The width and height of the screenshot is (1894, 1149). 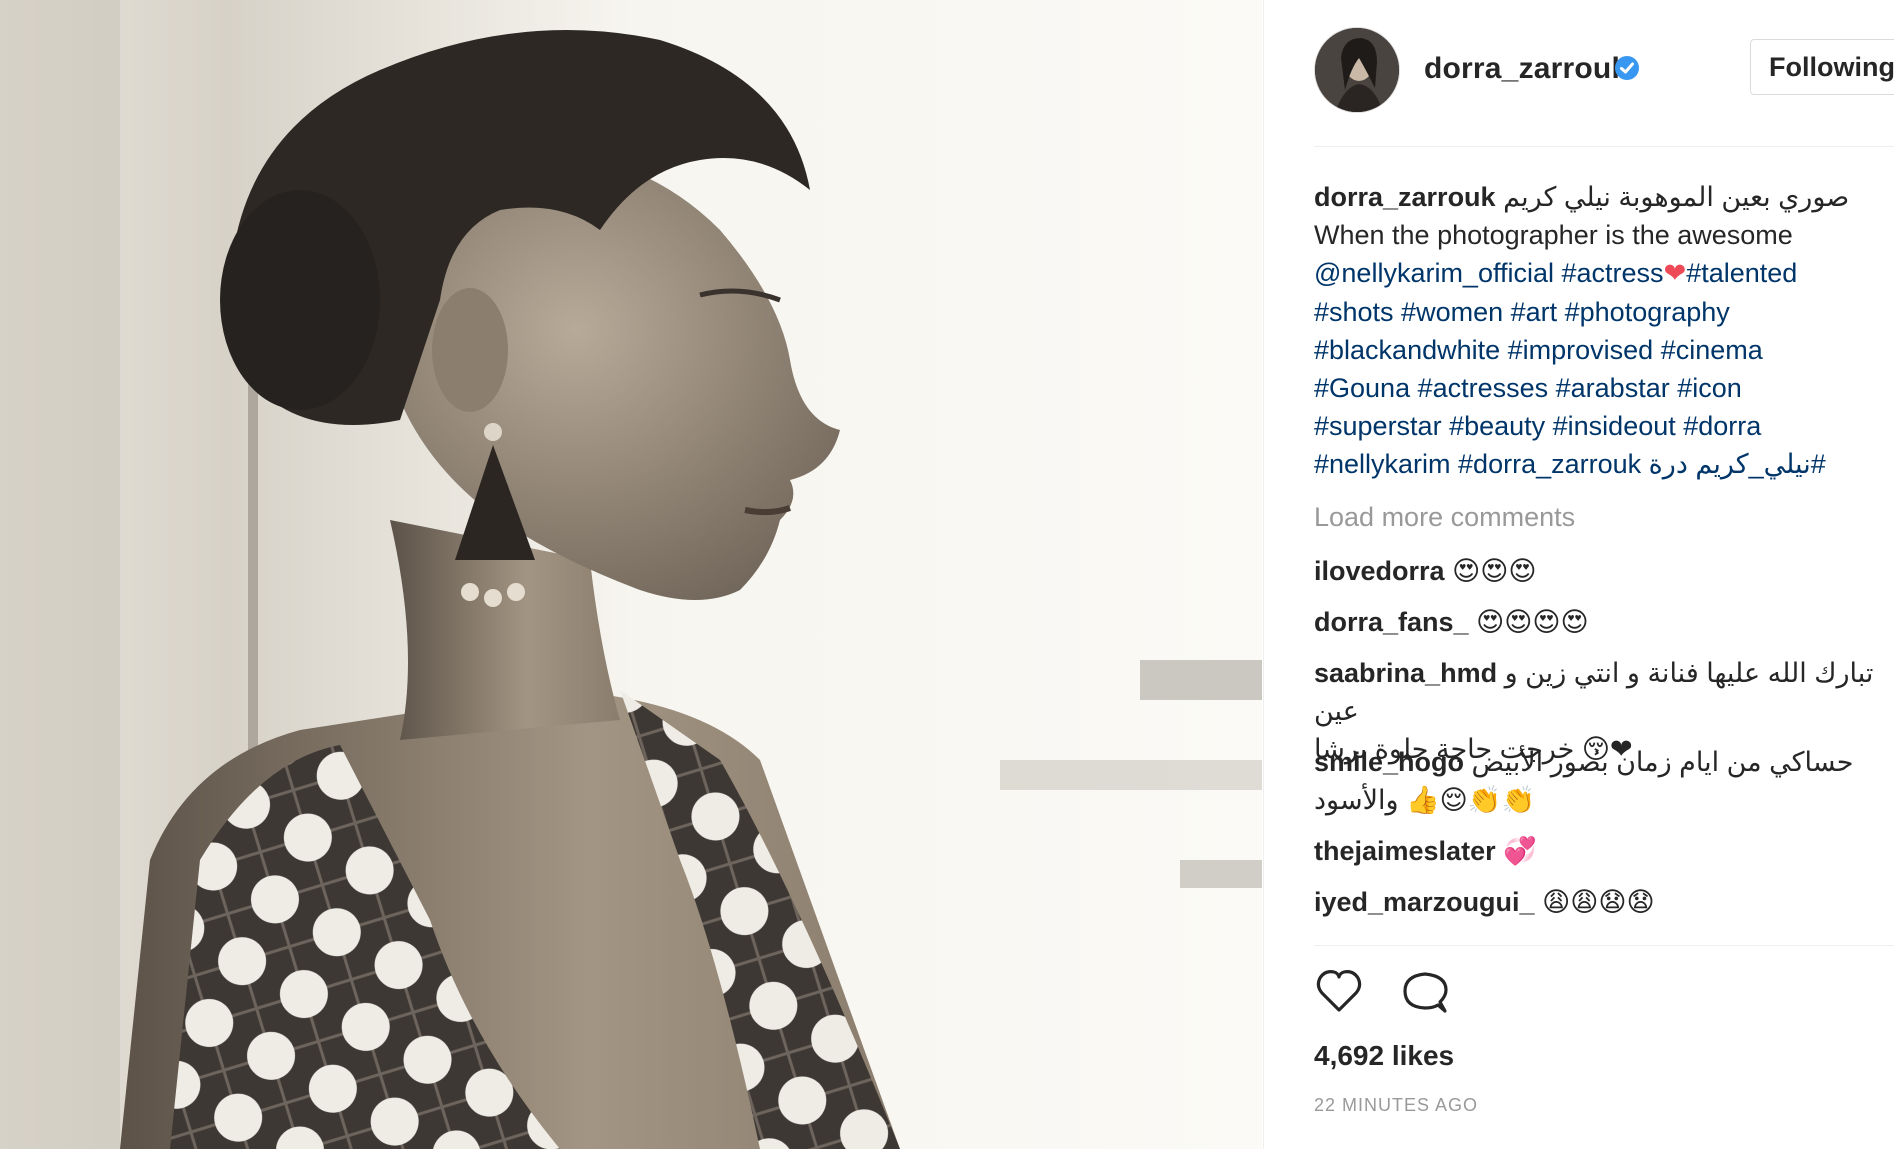 I want to click on hashtag-line: #Gouna #actresses #arabstar #icon, so click(x=1594, y=388).